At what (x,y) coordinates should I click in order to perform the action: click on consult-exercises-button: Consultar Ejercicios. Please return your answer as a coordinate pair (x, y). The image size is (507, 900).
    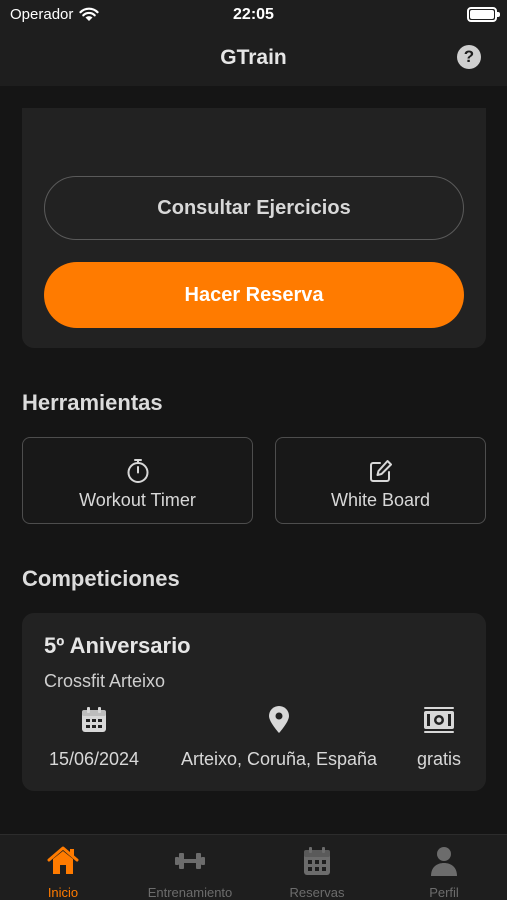
    Looking at the image, I should click on (254, 208).